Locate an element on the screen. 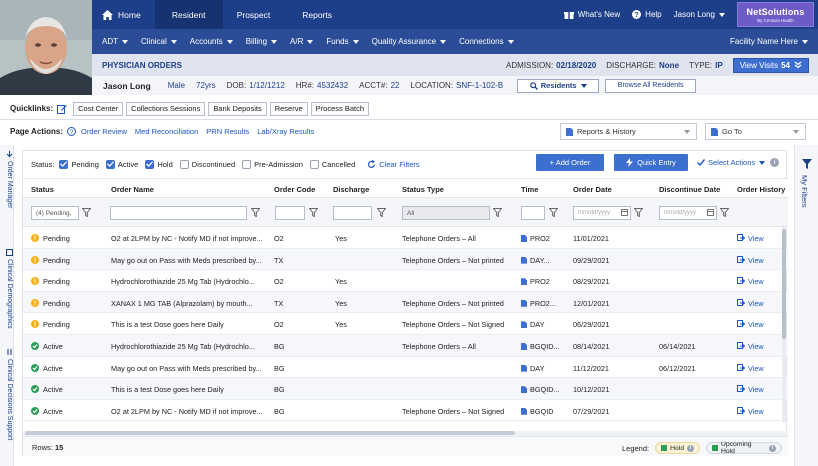 This screenshot has height=466, width=818. order-code-filter-input is located at coordinates (290, 213).